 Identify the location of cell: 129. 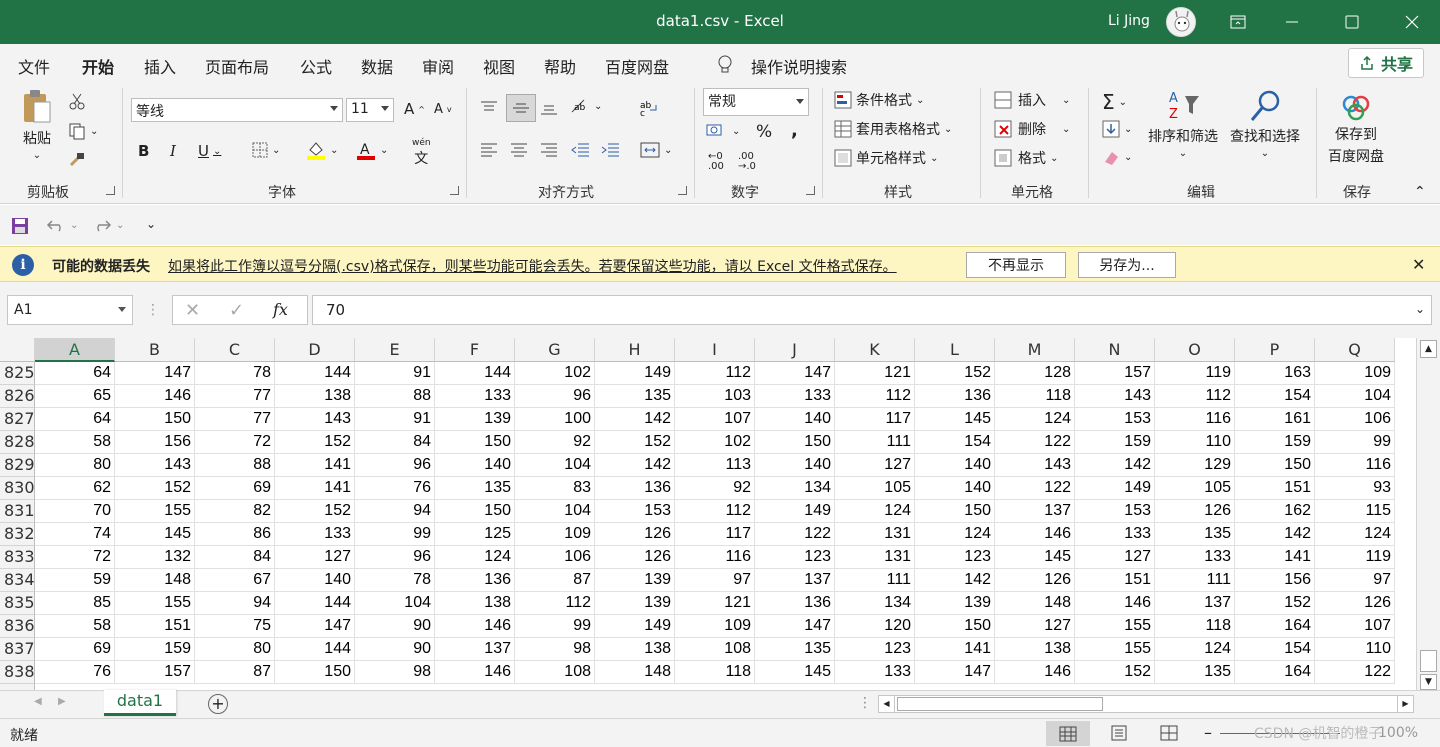
(1195, 465).